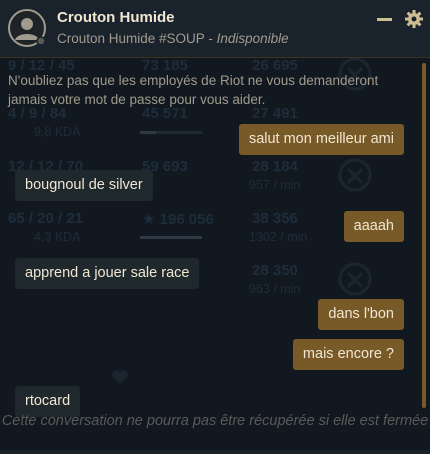 The height and width of the screenshot is (454, 430). What do you see at coordinates (57, 237) in the screenshot?
I see `kda-ratio: 4,3 KDA` at bounding box center [57, 237].